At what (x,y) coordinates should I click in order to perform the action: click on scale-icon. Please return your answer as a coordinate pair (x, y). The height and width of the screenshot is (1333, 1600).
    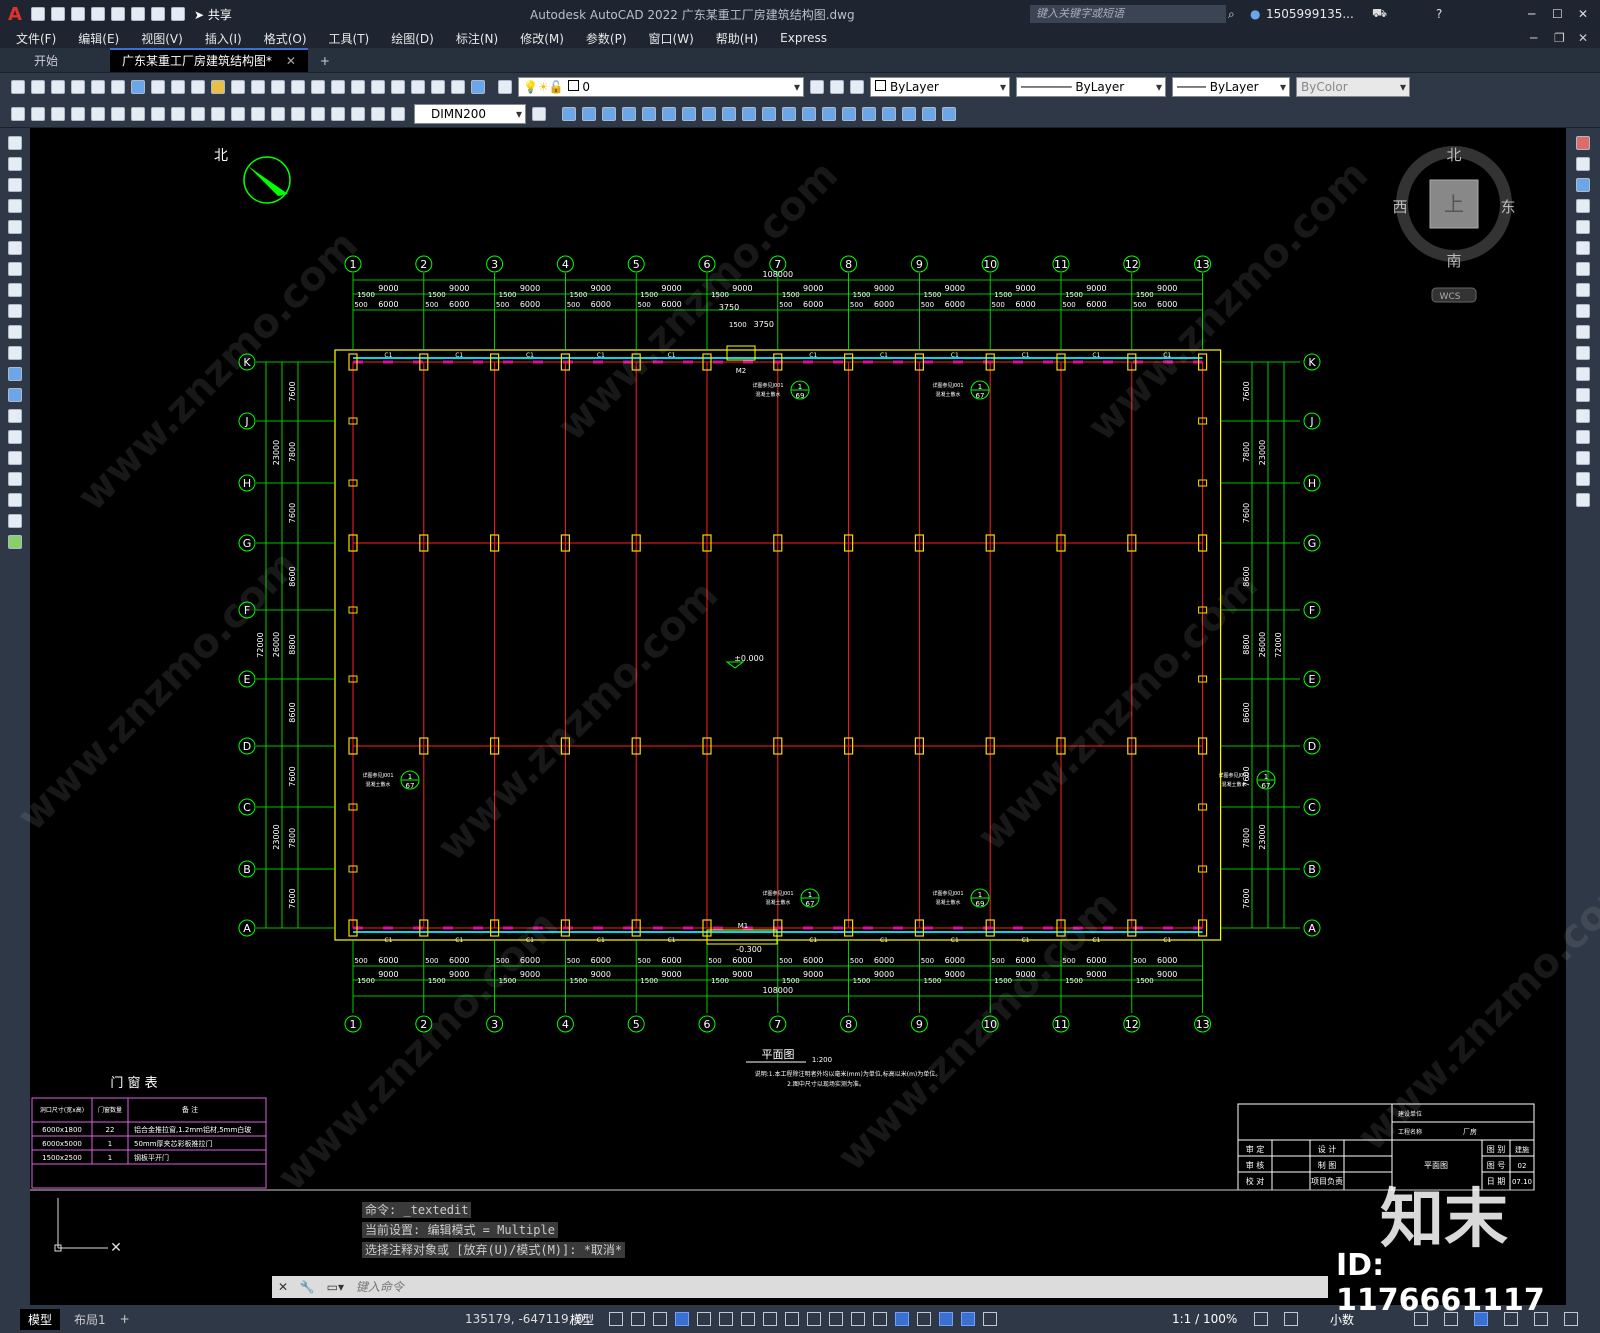
    Looking at the image, I should click on (1583, 290).